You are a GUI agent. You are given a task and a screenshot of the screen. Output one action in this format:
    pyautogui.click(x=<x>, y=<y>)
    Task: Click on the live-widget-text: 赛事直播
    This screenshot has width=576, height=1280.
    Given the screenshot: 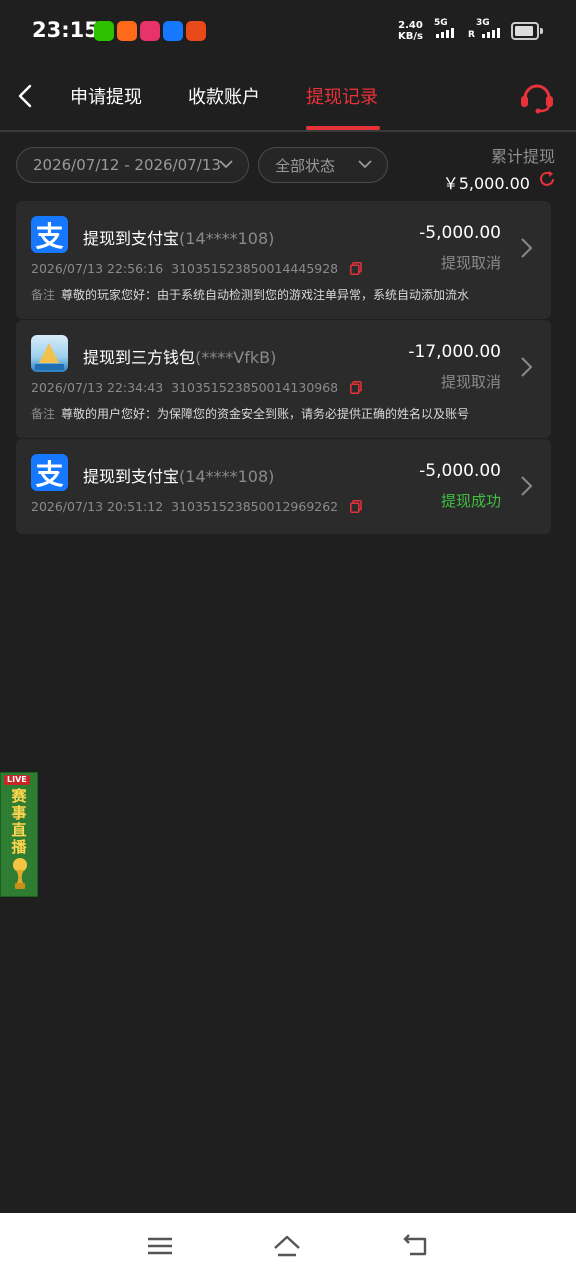 What is the action you would take?
    pyautogui.click(x=19, y=821)
    